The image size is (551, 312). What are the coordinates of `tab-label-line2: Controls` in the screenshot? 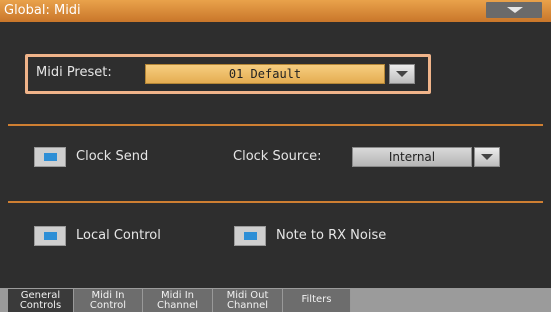 It's located at (40, 305).